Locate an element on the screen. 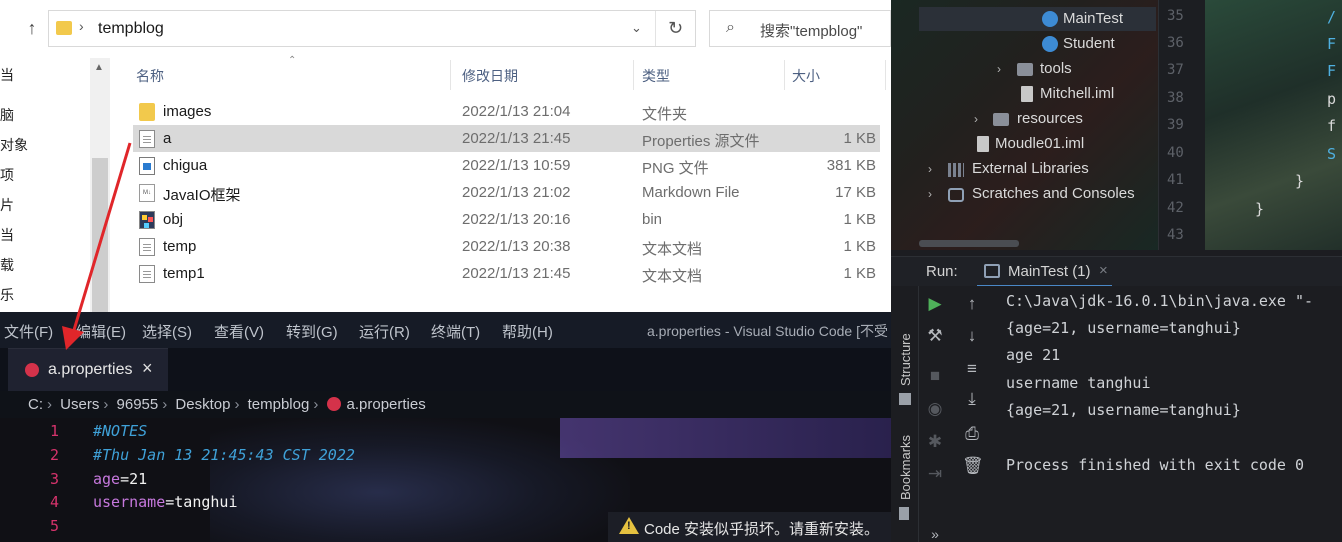  nav-item: 载 is located at coordinates (7, 265).